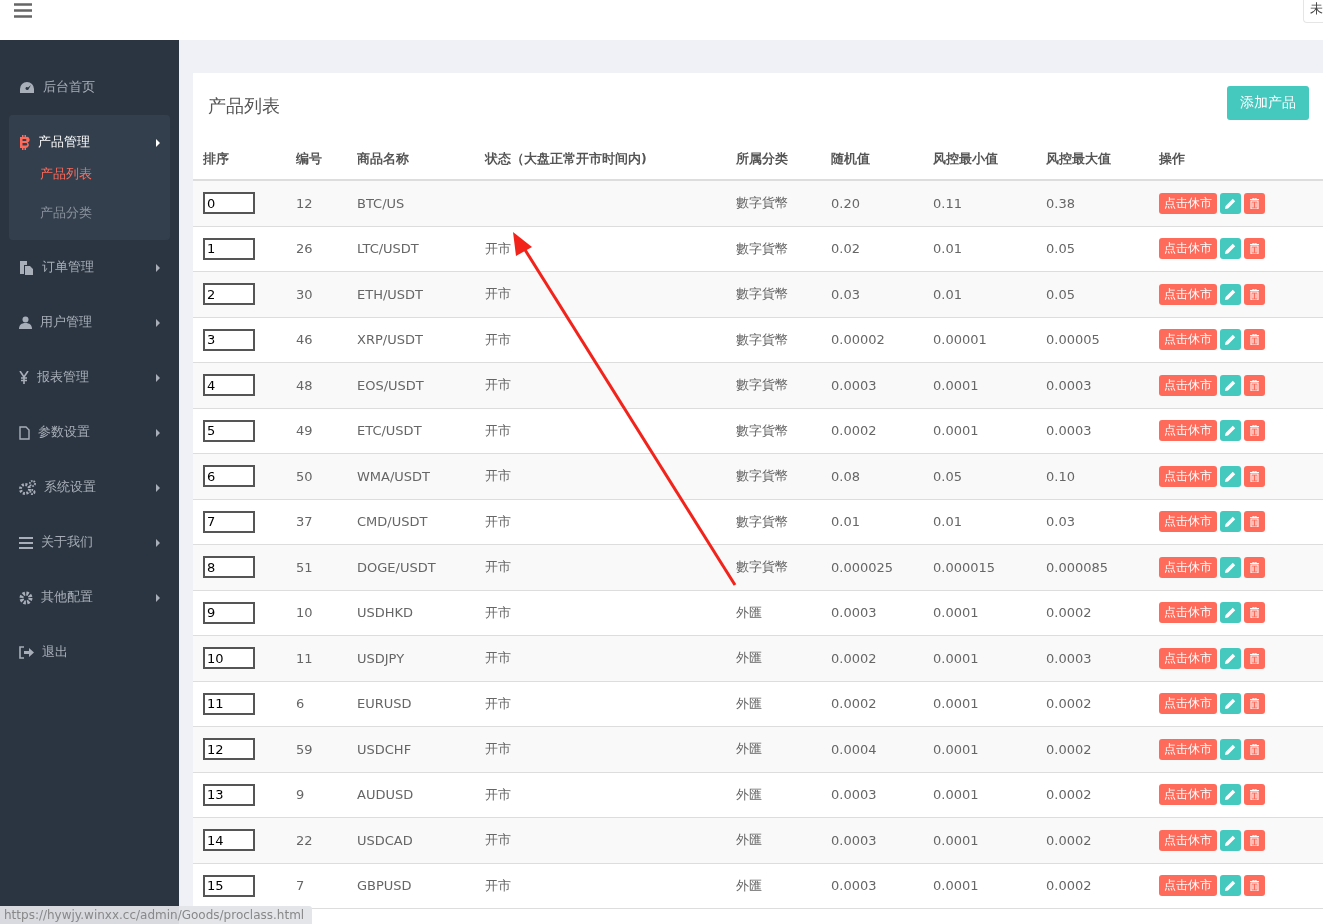 Image resolution: width=1323 pixels, height=924 pixels. Describe the element at coordinates (229, 749) in the screenshot. I see `sort-input: 12` at that location.